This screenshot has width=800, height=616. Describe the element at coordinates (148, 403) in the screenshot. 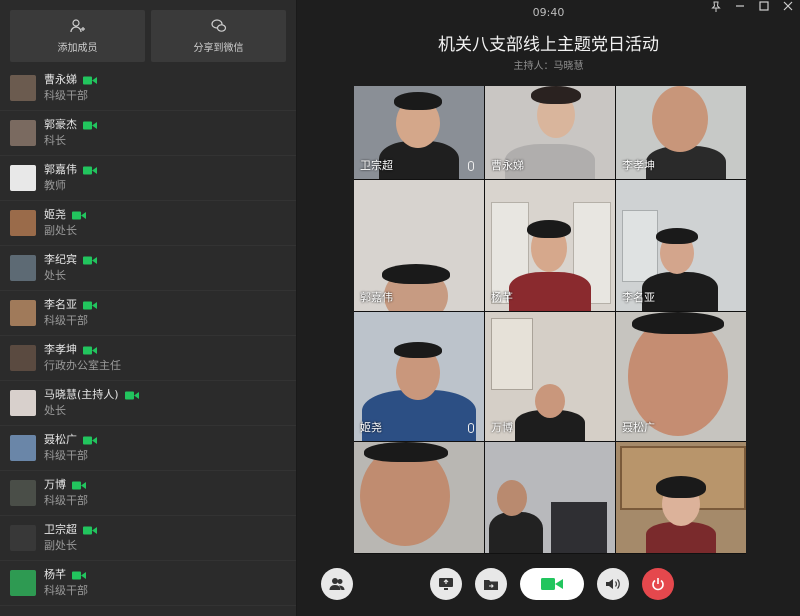

I see `member-row: 马晓慧(主持人) 处长` at that location.